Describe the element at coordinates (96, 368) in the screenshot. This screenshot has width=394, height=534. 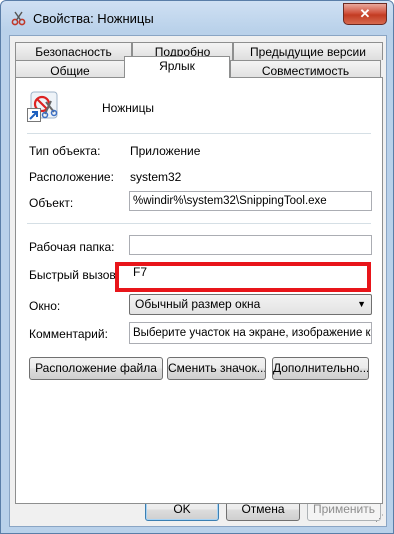
I see `open-file-location-button: Расположение файла` at that location.